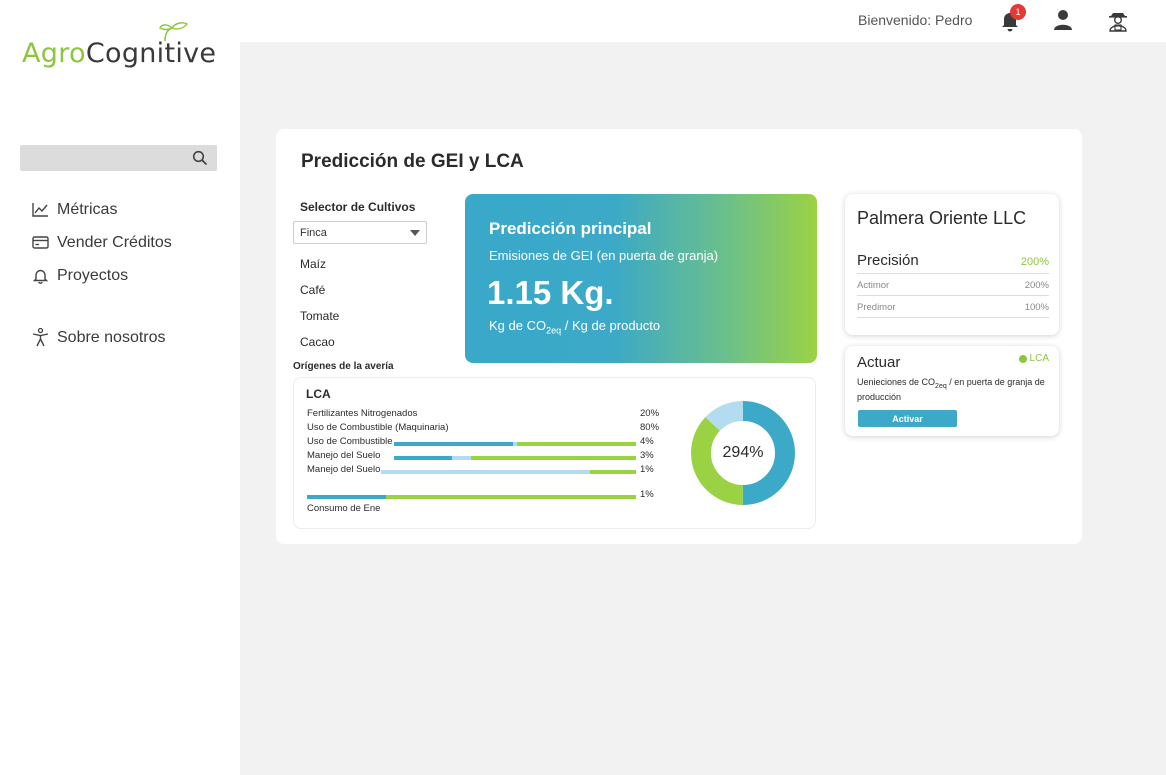  Describe the element at coordinates (743, 452) in the screenshot. I see `donut-center-label: 294%` at that location.